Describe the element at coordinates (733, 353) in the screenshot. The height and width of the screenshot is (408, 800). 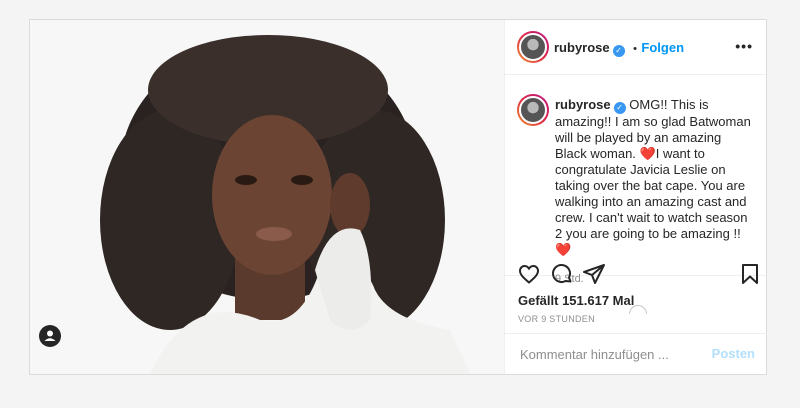
I see `post-comment-button: Posten` at that location.